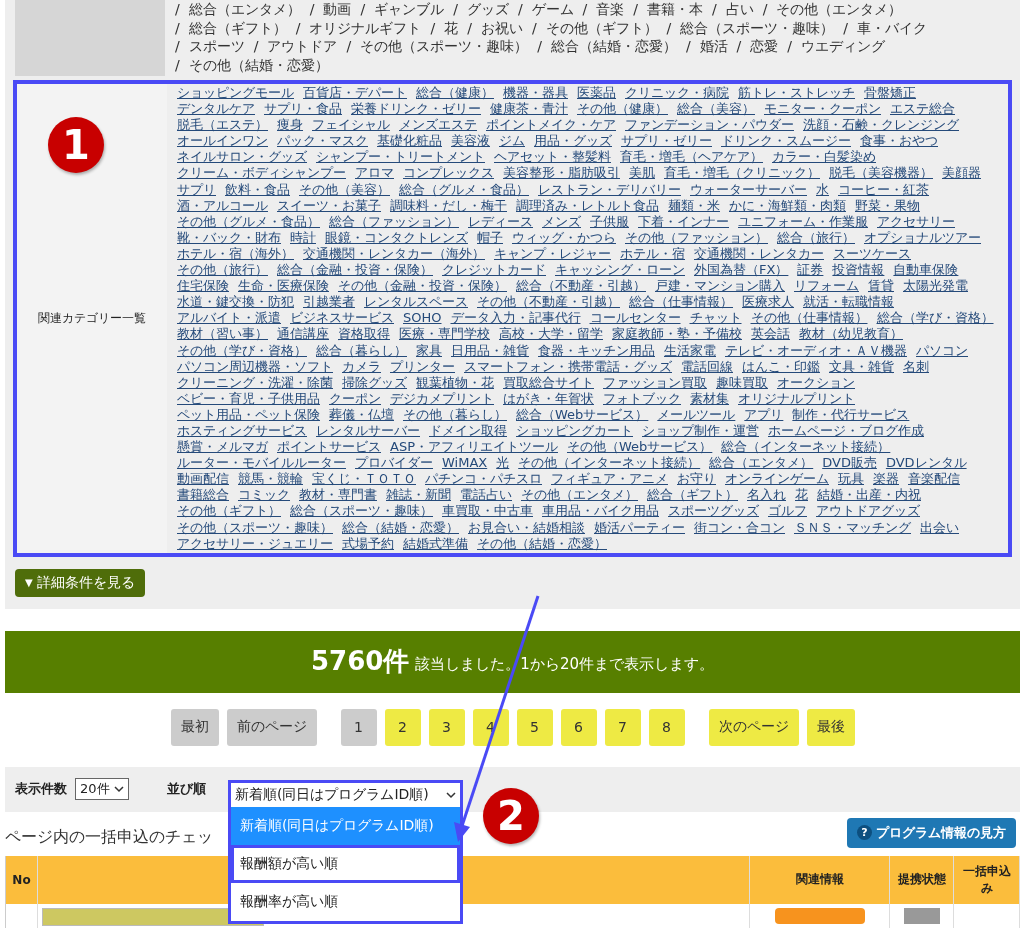 The width and height of the screenshot is (1024, 928). Describe the element at coordinates (581, 286) in the screenshot. I see `category-link: 総合（不動産・引越）` at that location.